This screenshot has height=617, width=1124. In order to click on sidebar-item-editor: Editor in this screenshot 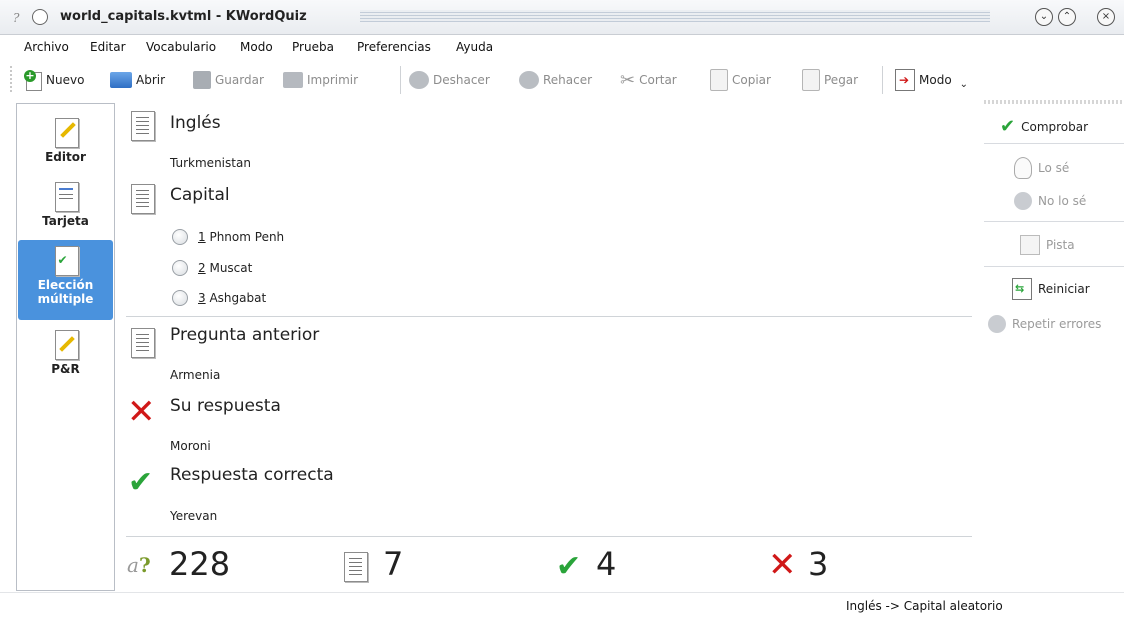, I will do `click(65, 147)`.